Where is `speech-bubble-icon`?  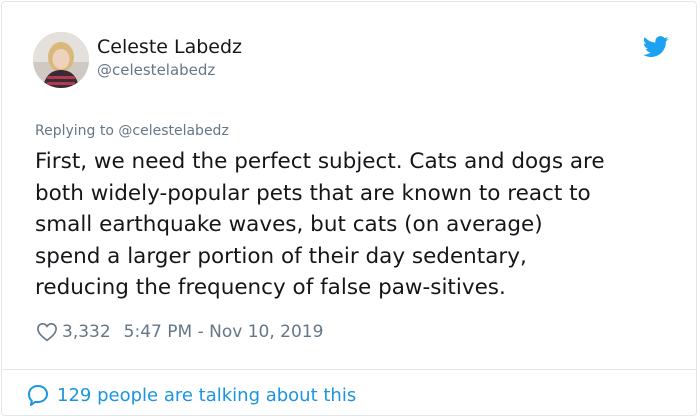
speech-bubble-icon is located at coordinates (38, 395).